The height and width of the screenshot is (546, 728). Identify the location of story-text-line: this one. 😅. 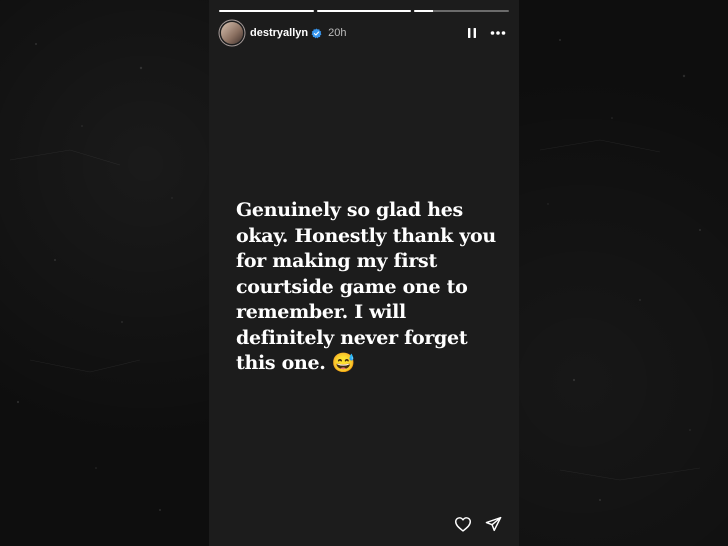
(296, 363).